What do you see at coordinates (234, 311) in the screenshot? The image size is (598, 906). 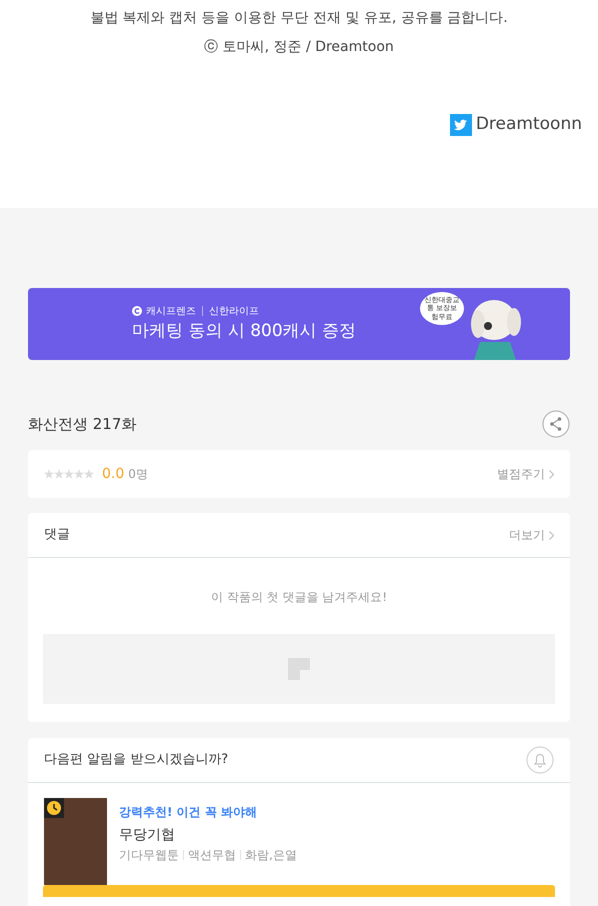 I see `partner-text: 신한라이프` at bounding box center [234, 311].